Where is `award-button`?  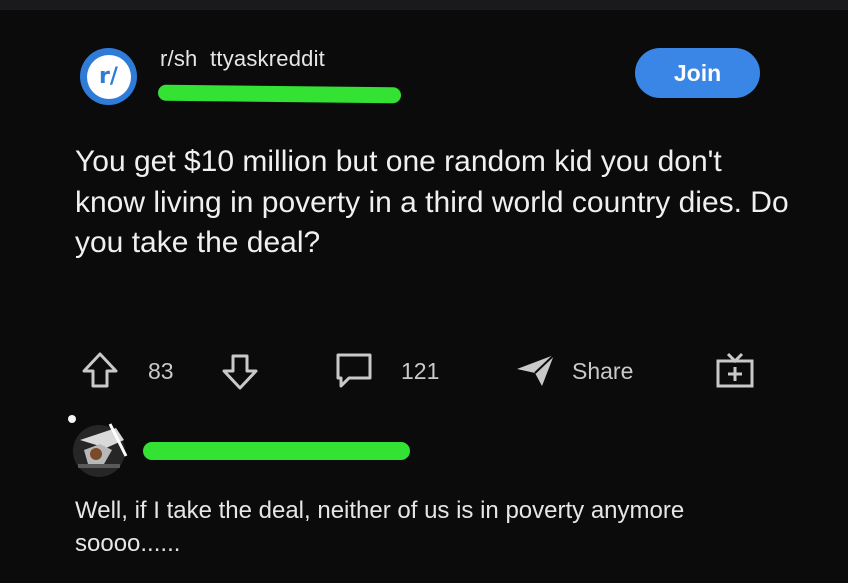 award-button is located at coordinates (735, 370).